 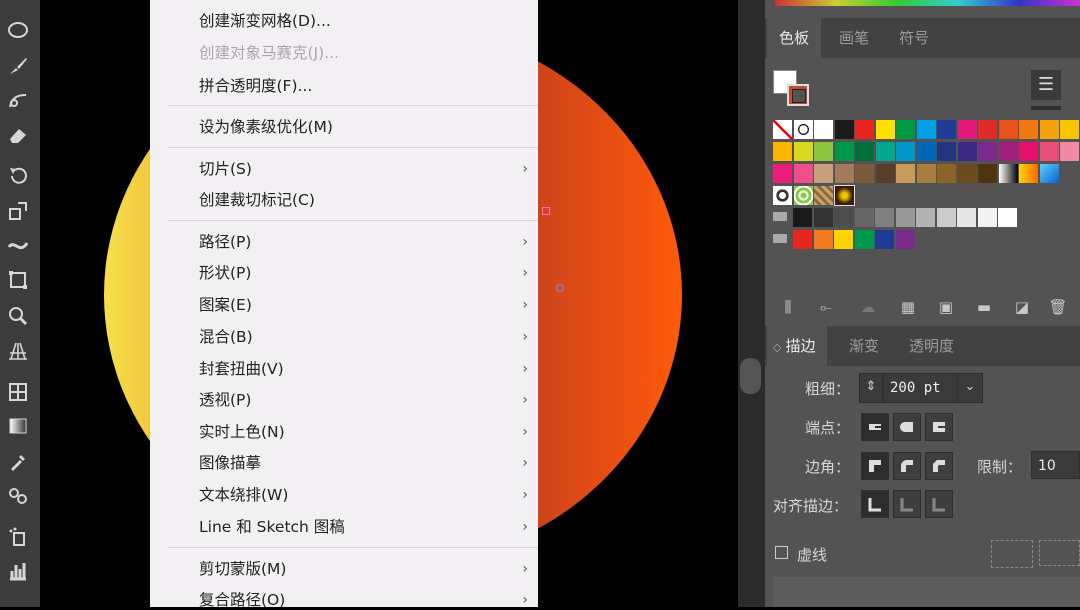 What do you see at coordinates (939, 427) in the screenshot?
I see `projecting-cap-icon` at bounding box center [939, 427].